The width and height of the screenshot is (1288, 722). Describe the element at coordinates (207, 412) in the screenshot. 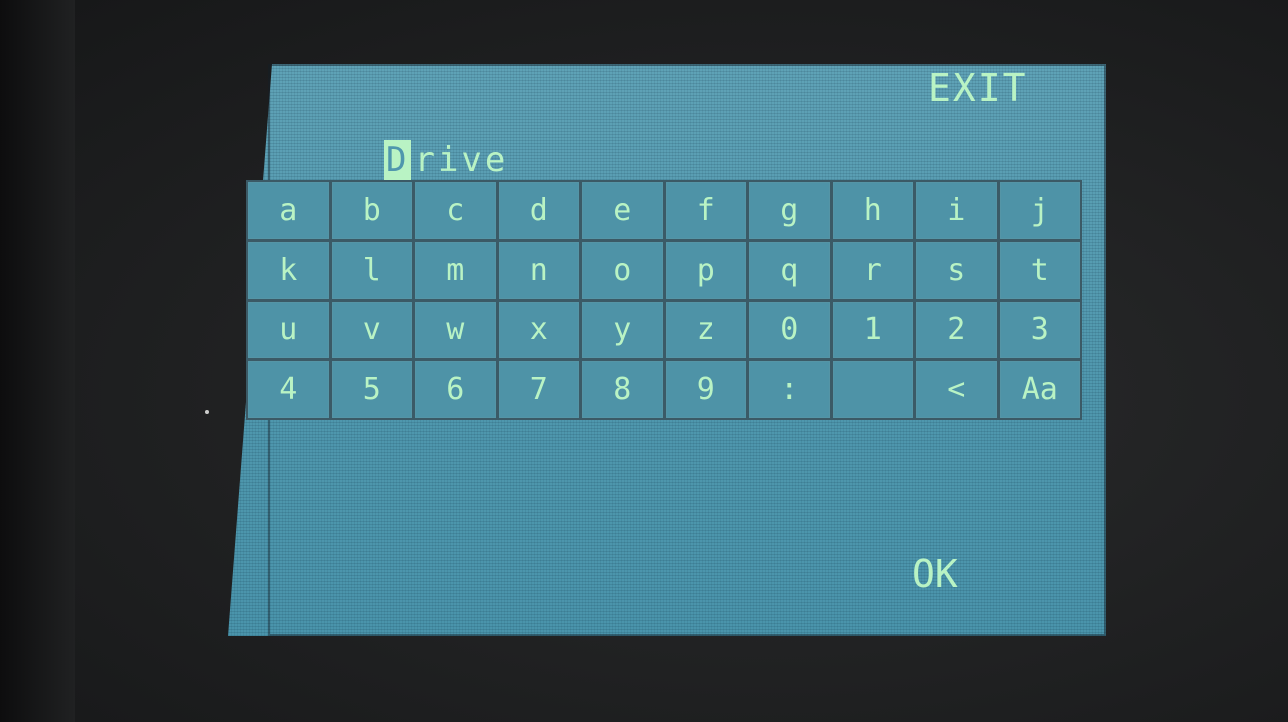

I see `bezel-dot` at that location.